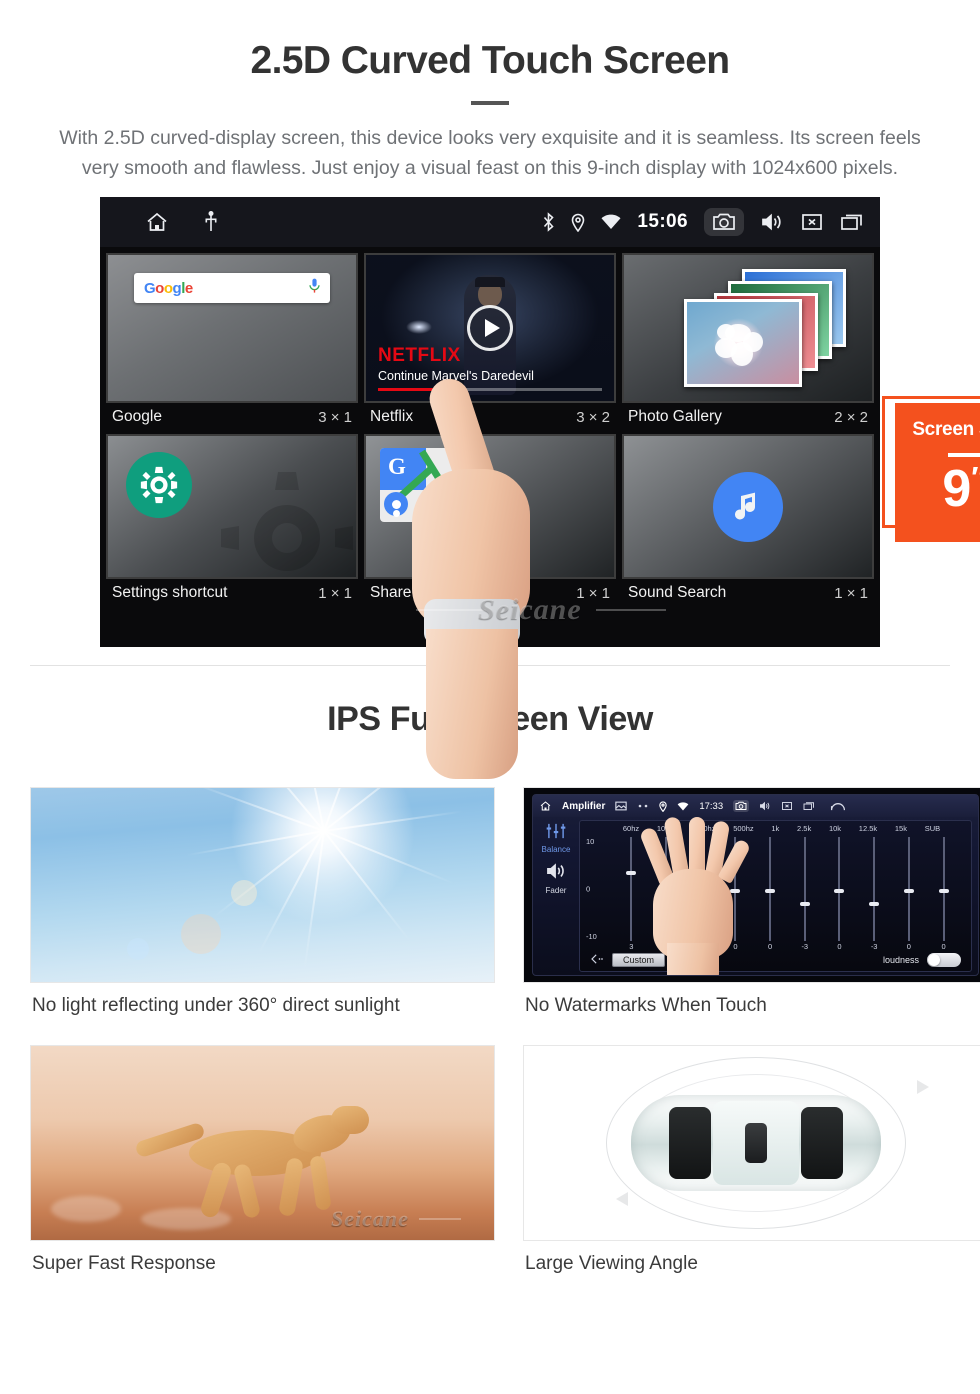 The width and height of the screenshot is (980, 1394). I want to click on netflix-artwork: NETFLIX Continue Marvel's Daredevil, so click(490, 328).